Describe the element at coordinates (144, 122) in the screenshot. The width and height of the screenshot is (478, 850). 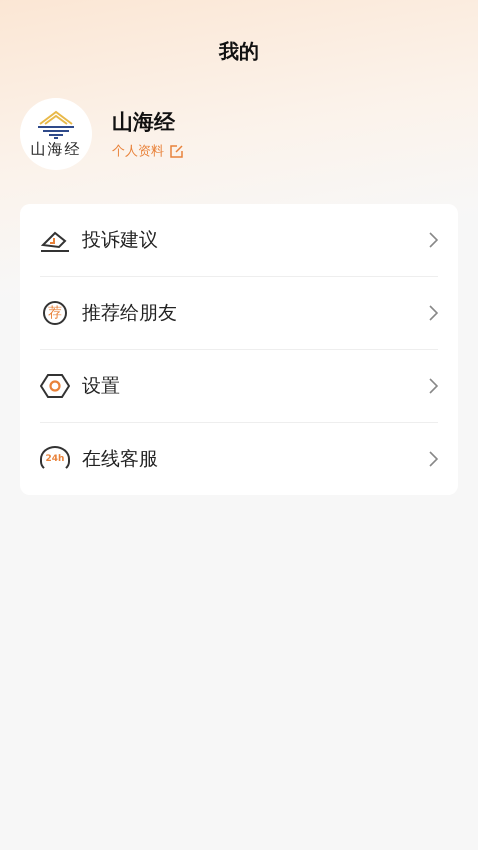
I see `user-name: 山海经` at that location.